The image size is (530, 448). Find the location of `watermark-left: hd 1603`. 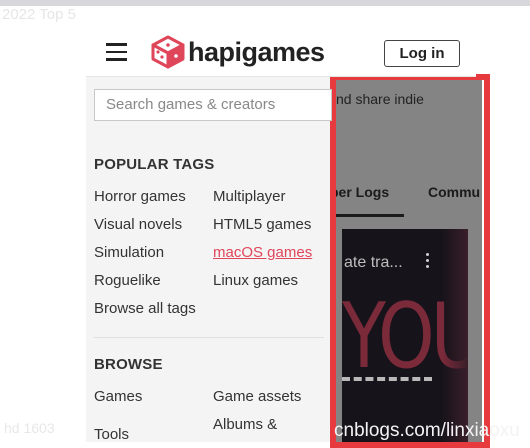

watermark-left: hd 1603 is located at coordinates (29, 428).